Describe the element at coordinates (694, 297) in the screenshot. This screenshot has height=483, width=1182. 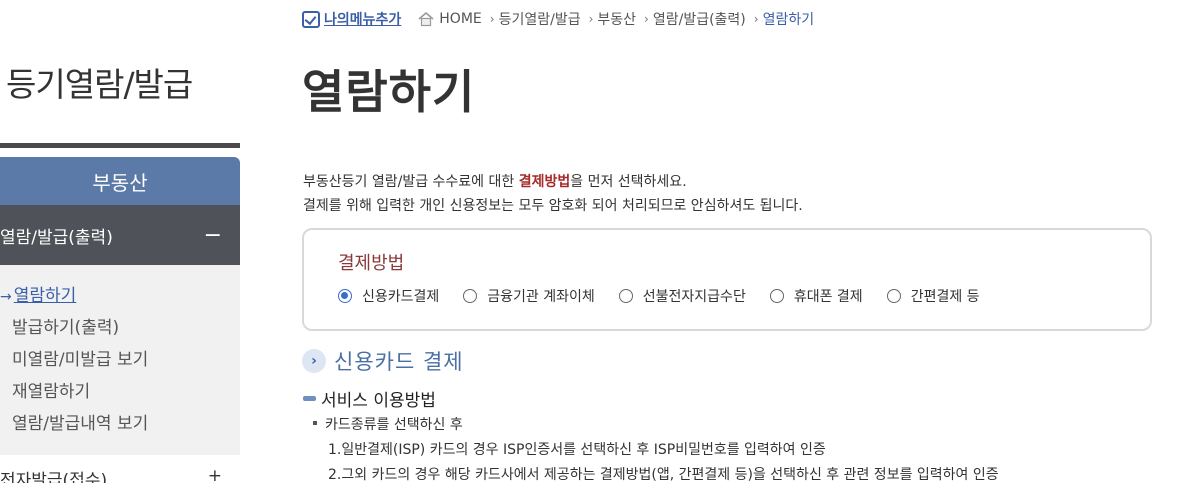
I see `payment-option-label: 선불전자지급수단` at that location.